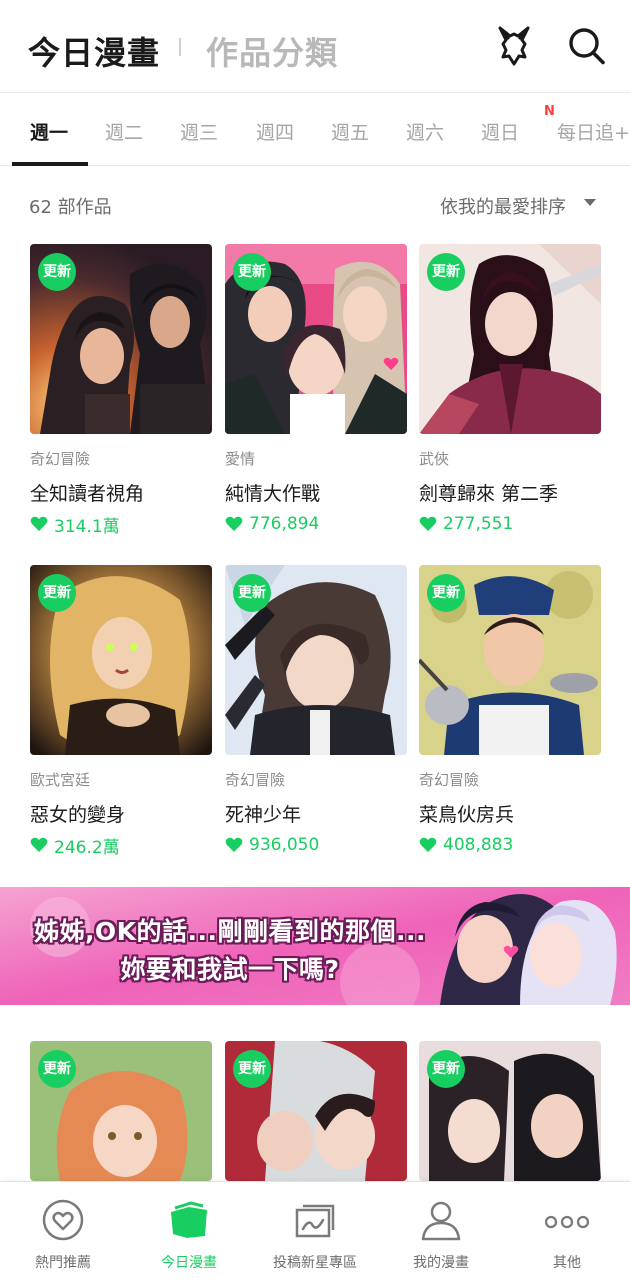  I want to click on nav-item-today: 今日漫畫, so click(189, 1231).